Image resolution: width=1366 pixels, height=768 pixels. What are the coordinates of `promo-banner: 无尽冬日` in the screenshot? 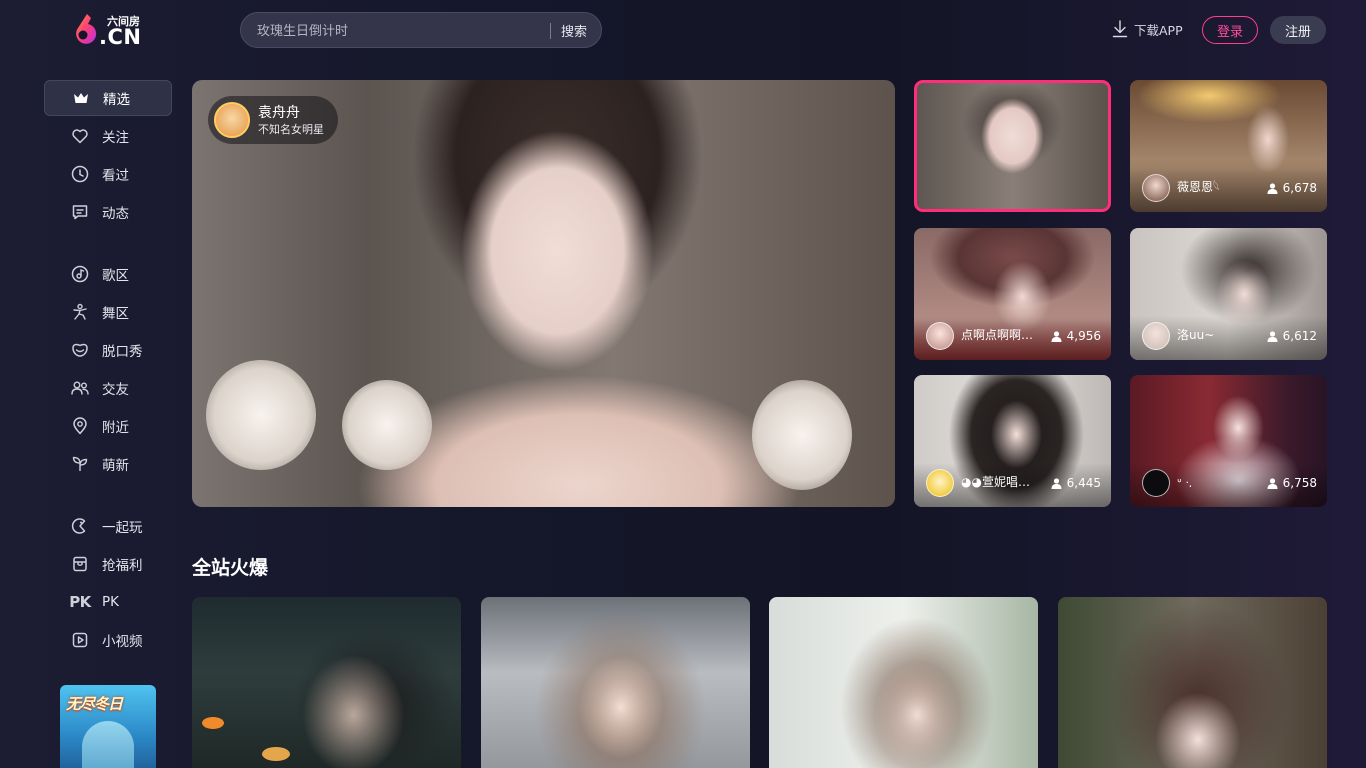 It's located at (108, 726).